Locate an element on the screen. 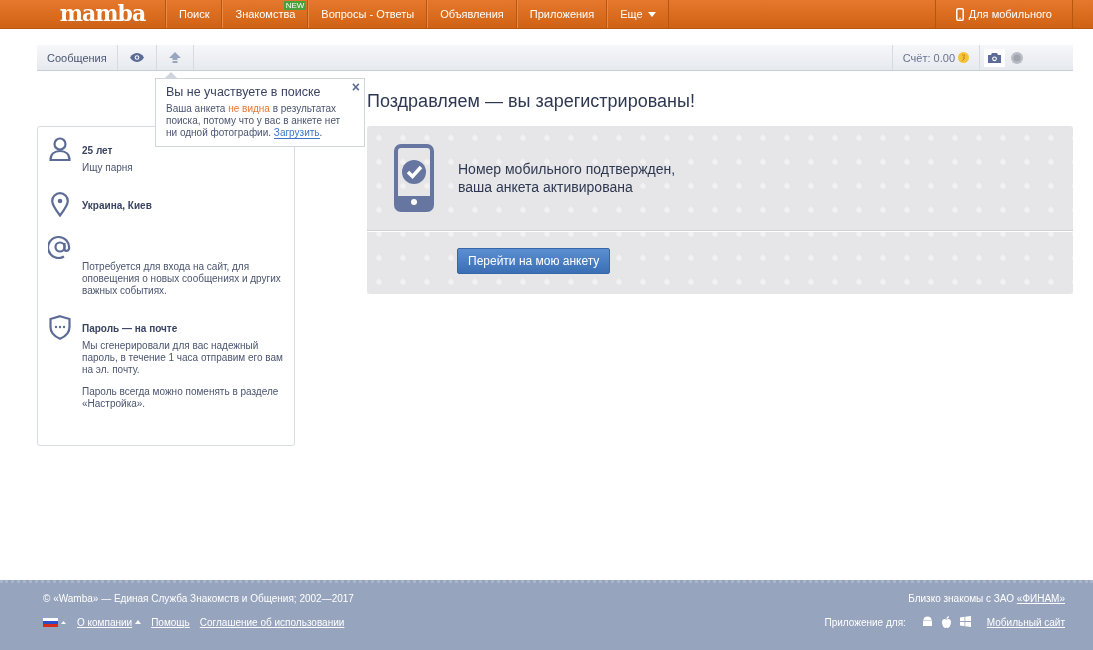 The image size is (1093, 650). nav-link: Поиск is located at coordinates (194, 14).